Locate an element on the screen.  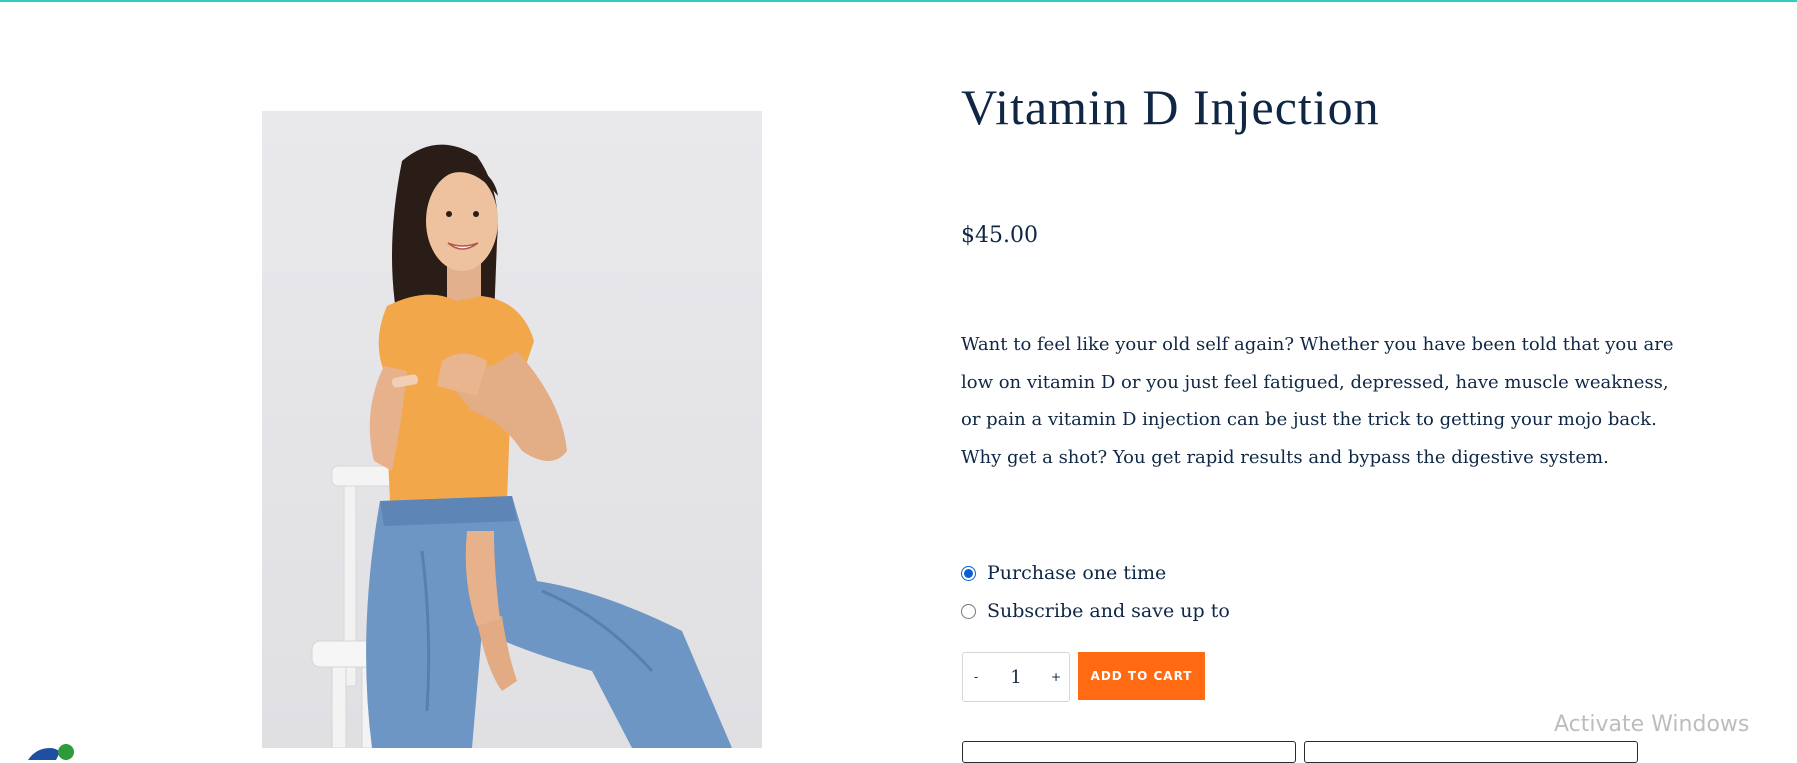
activate-windows-watermark: Activate Windows is located at coordinates (1652, 724).